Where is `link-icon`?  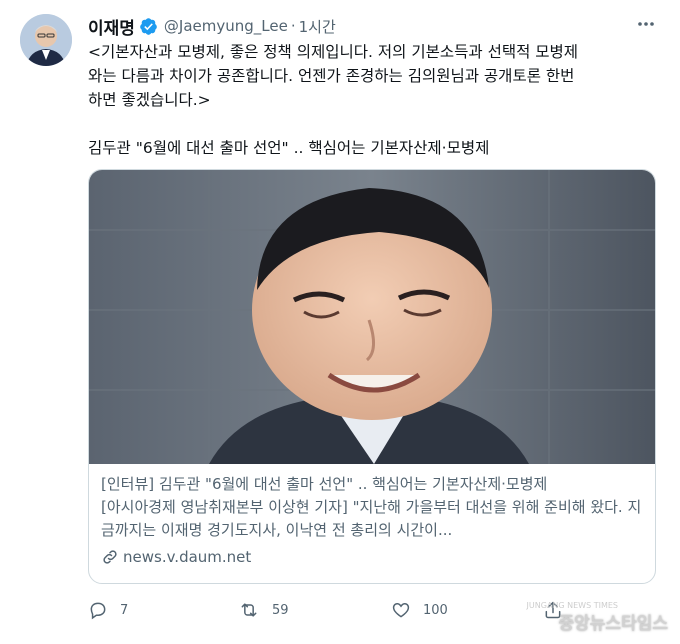
link-icon is located at coordinates (110, 557).